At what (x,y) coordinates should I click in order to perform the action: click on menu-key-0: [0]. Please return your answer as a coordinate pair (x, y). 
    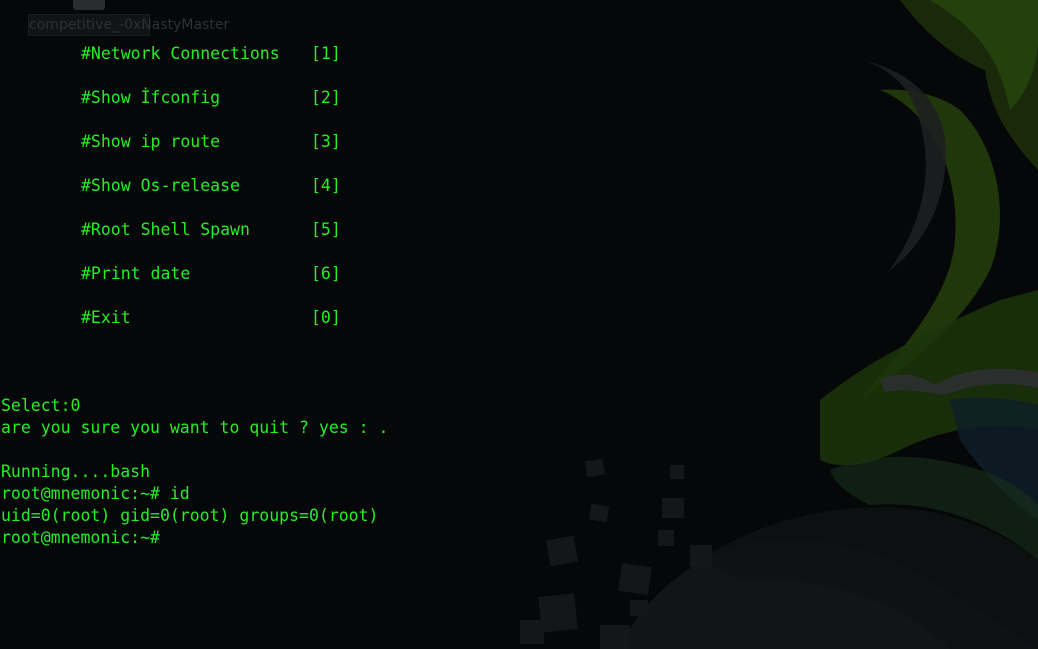
    Looking at the image, I should click on (326, 317).